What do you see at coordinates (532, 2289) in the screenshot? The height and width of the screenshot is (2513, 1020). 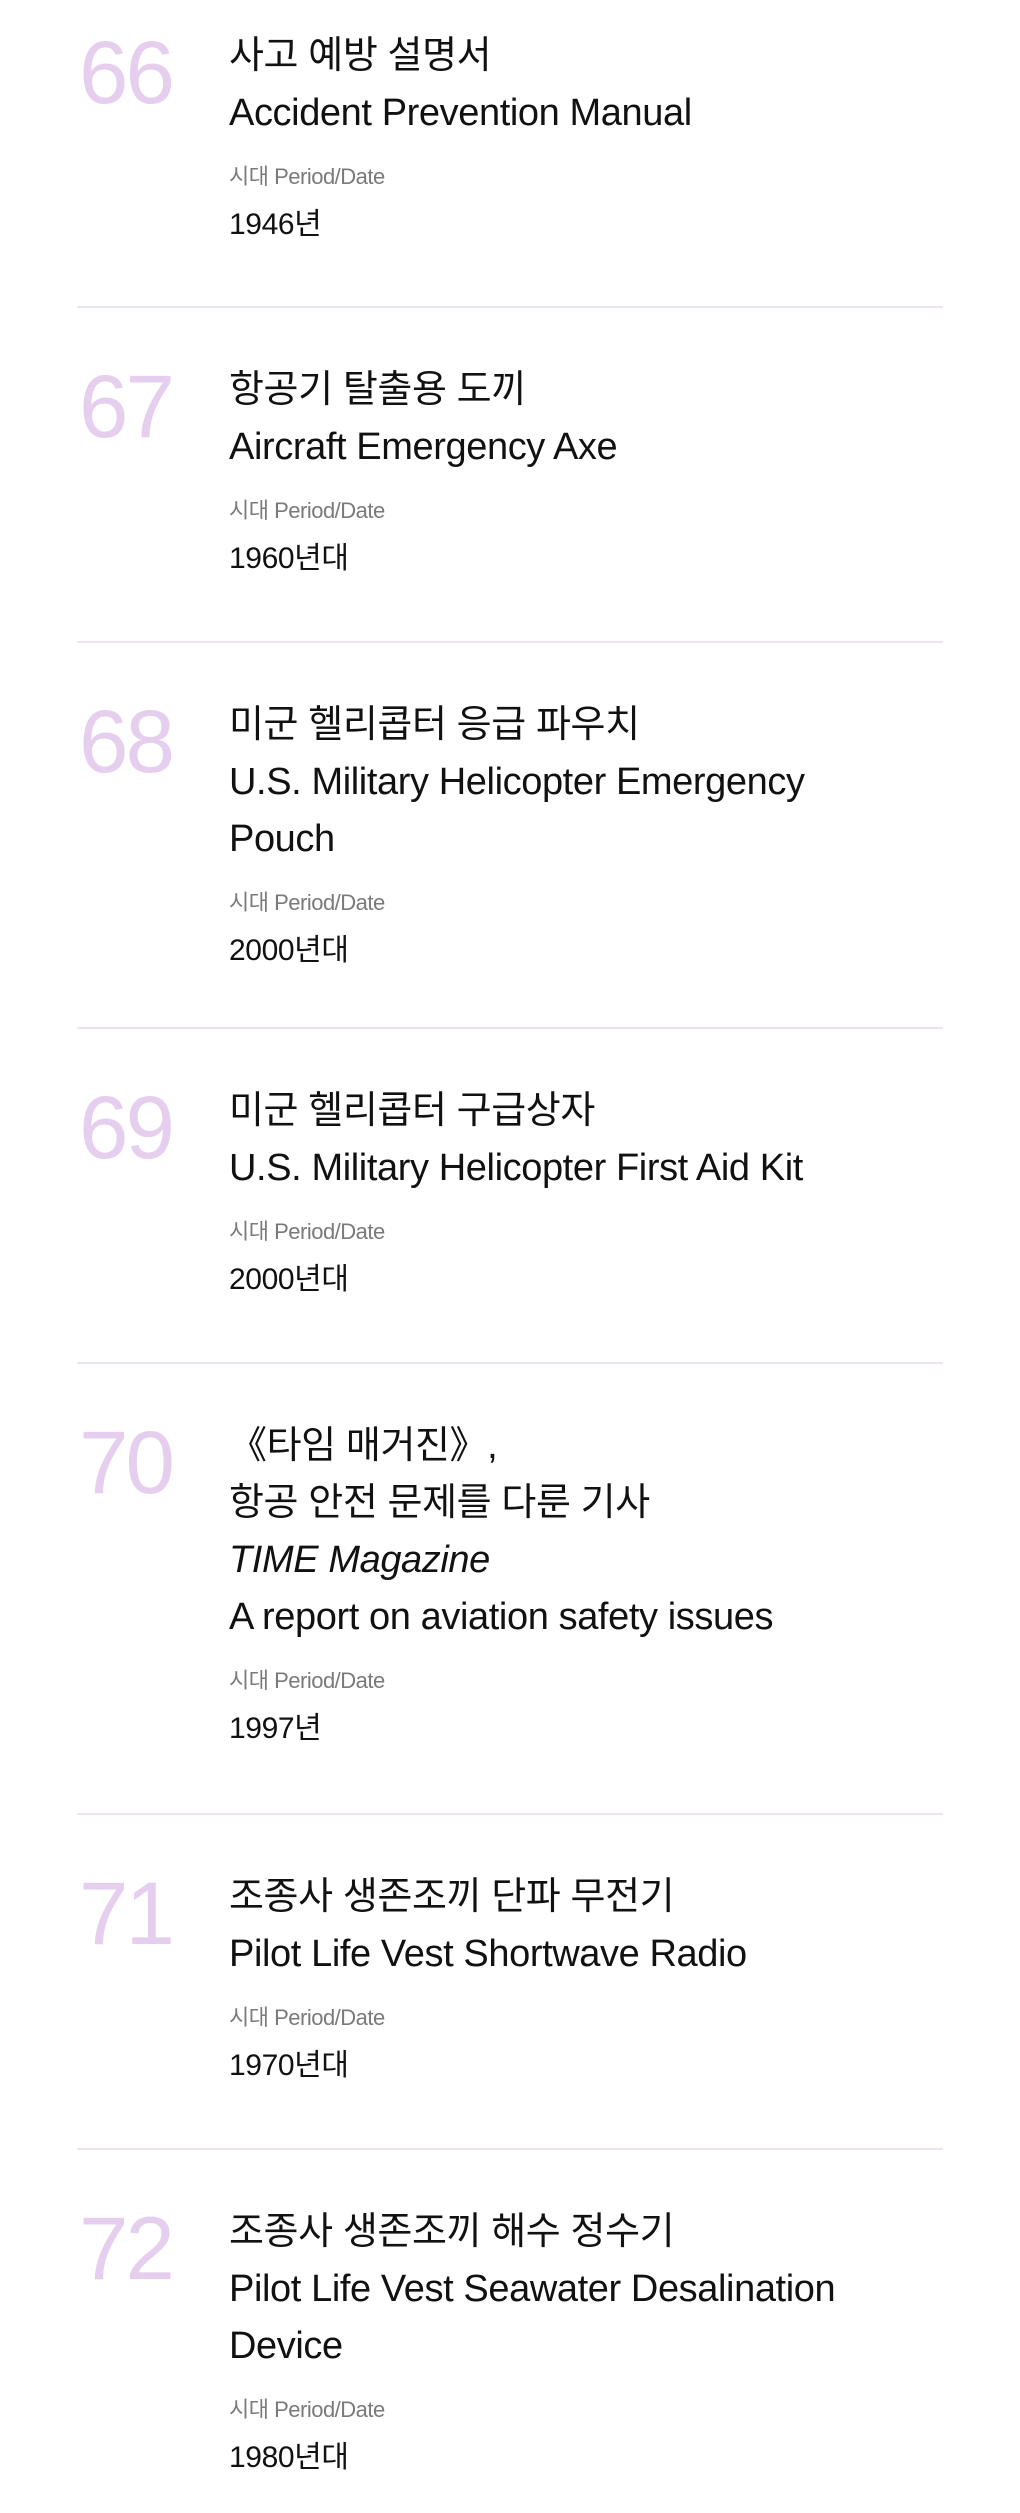 I see `title-english-line-1: Pilot Life Vest Seawater Desalination` at bounding box center [532, 2289].